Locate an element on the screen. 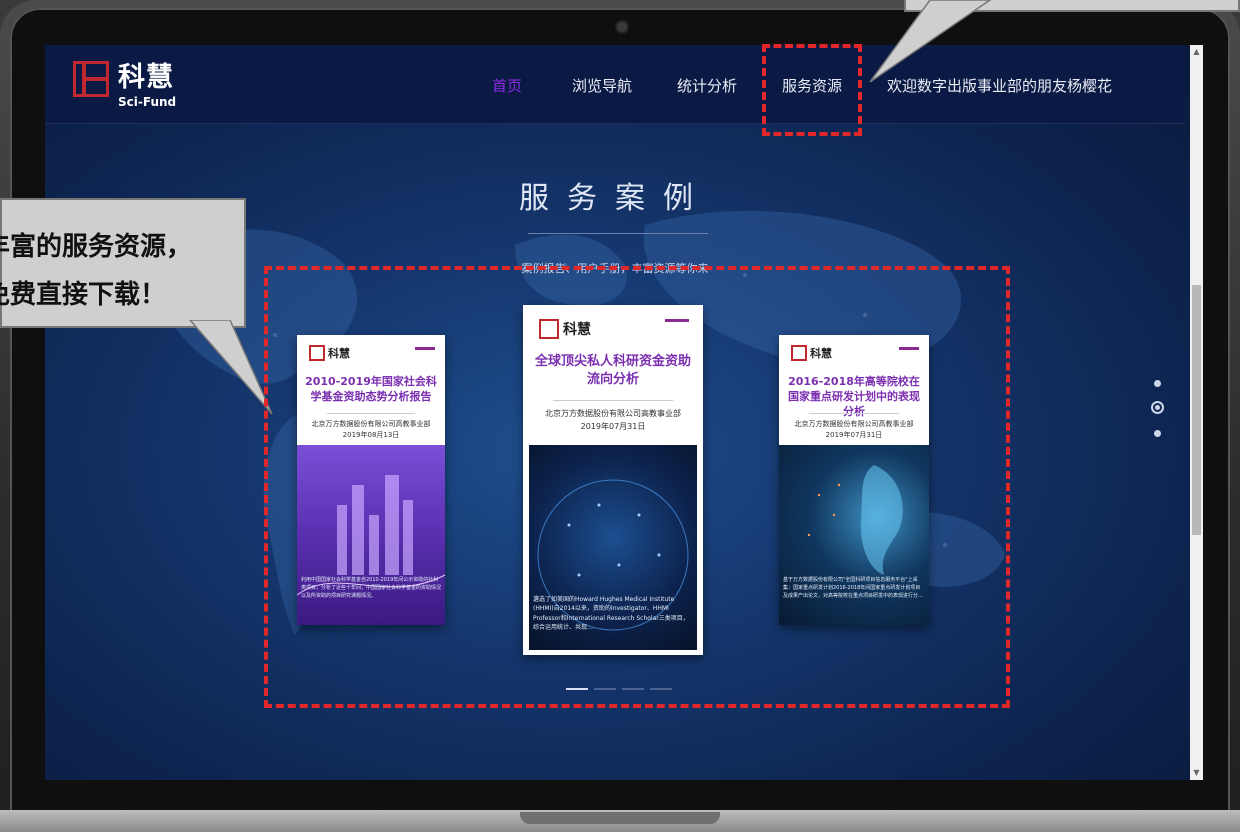 This screenshot has height=832, width=1240. scroll-down-icon: ▼ is located at coordinates (1196, 773).